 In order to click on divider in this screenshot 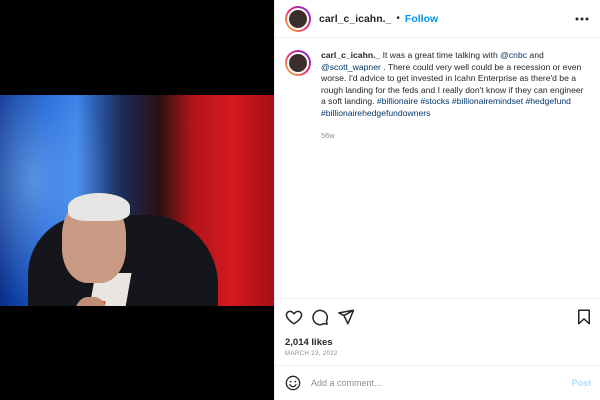, I will do `click(437, 298)`.